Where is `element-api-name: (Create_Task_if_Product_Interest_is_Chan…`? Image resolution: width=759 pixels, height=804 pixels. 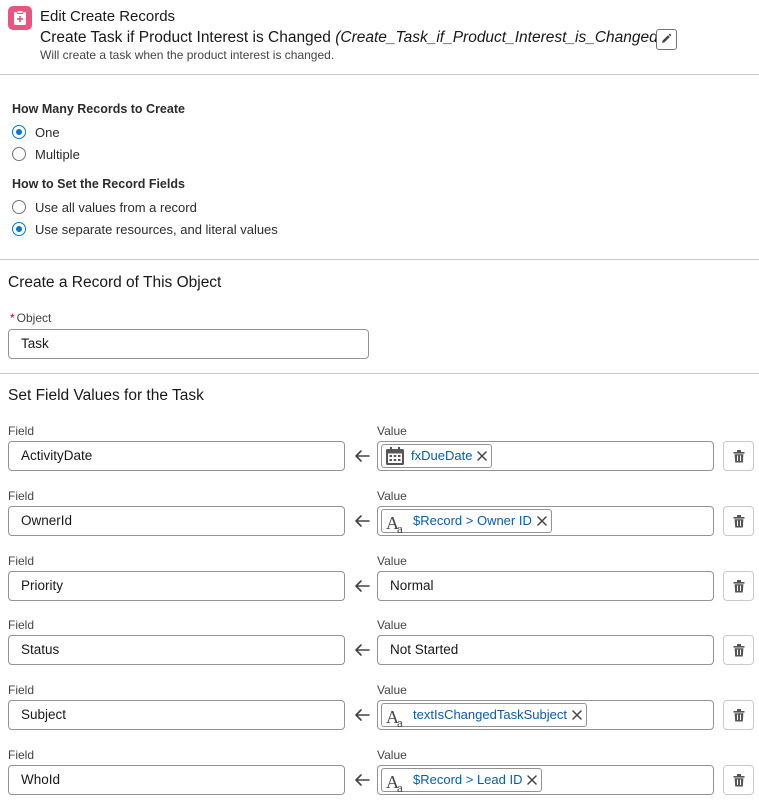 element-api-name: (Create_Task_if_Product_Interest_is_Chan… is located at coordinates (499, 37).